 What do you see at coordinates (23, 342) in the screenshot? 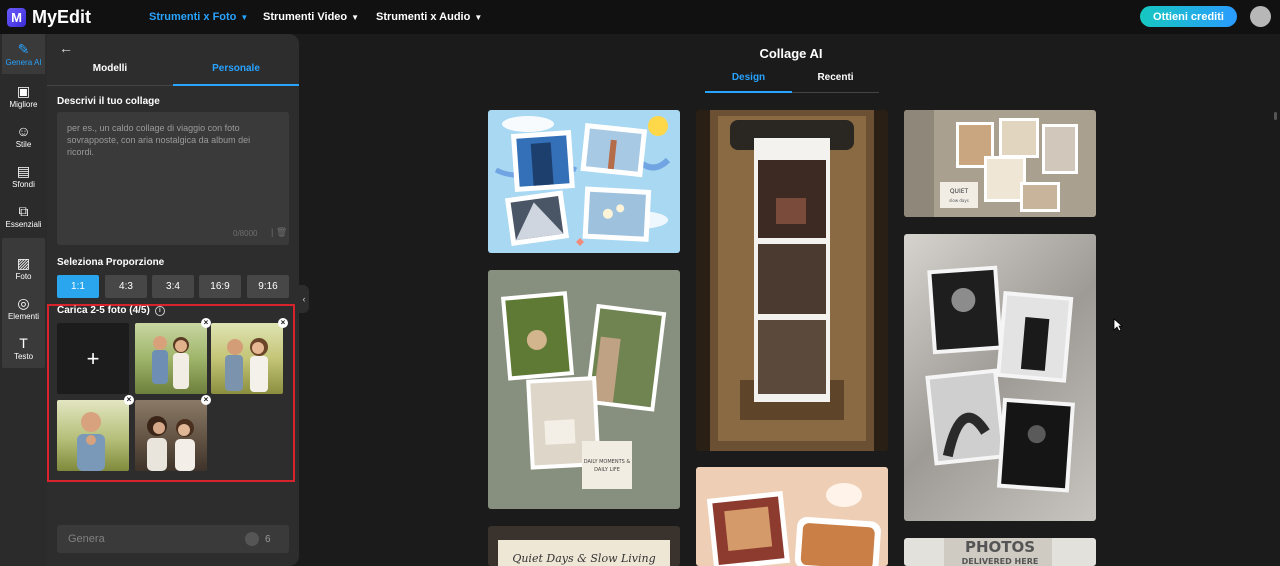
I see `text-icon: T` at bounding box center [23, 342].